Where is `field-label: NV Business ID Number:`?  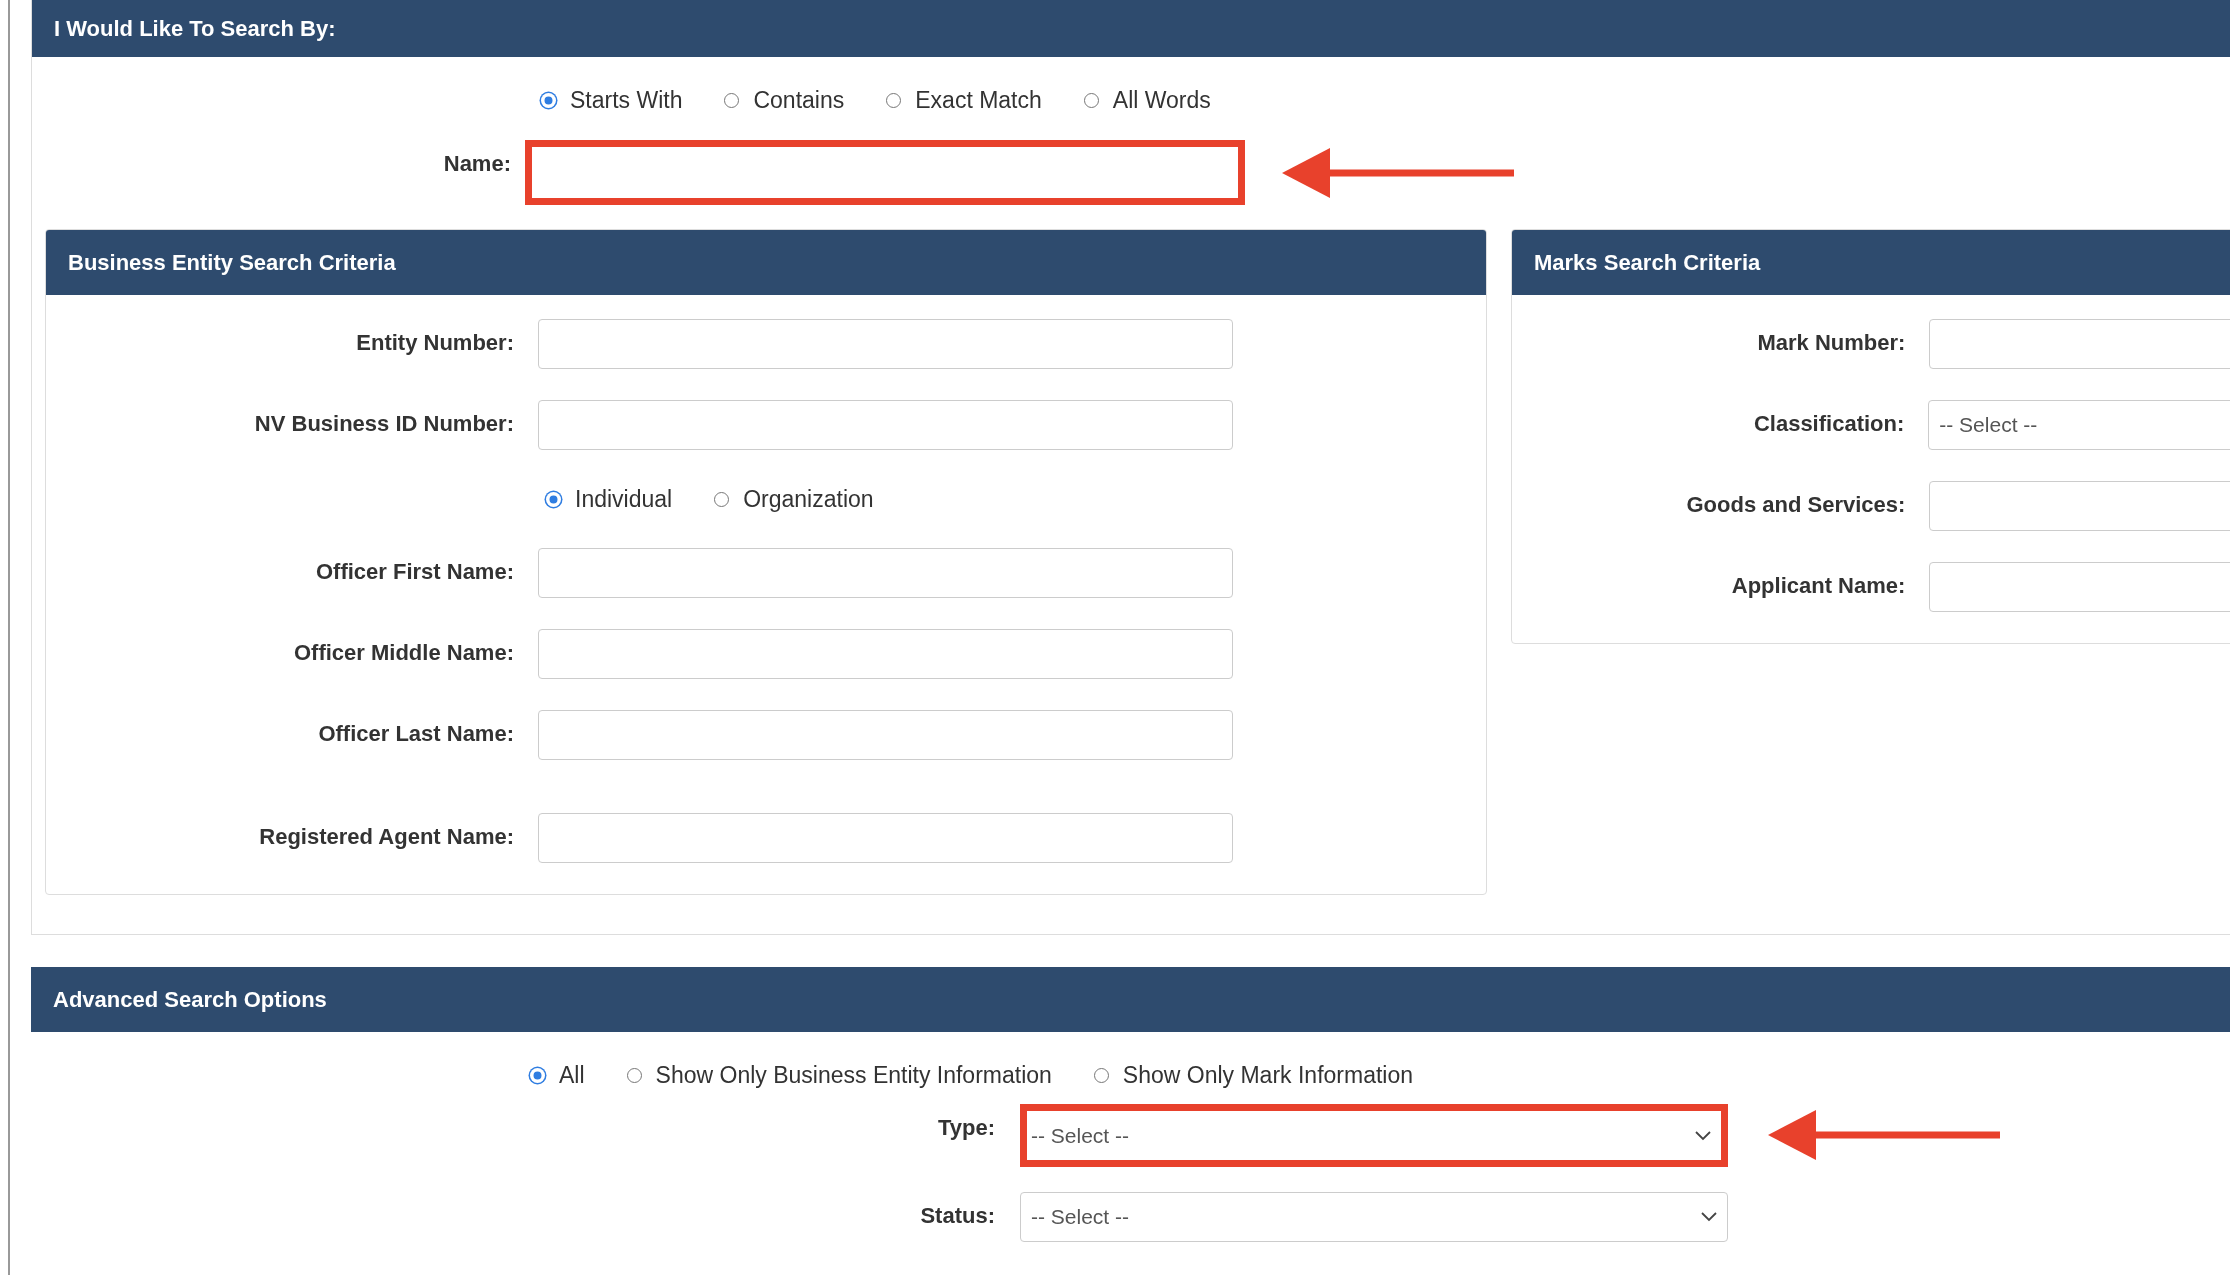 field-label: NV Business ID Number: is located at coordinates (383, 423).